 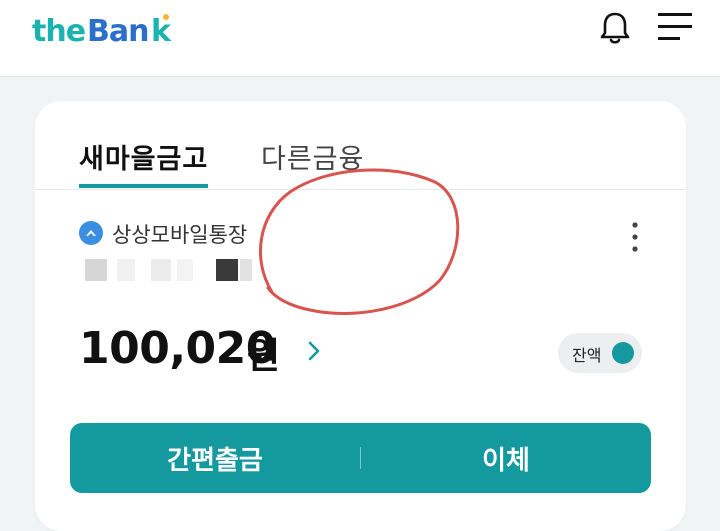 I want to click on quick-withdraw-button: 간편출금, so click(x=215, y=458).